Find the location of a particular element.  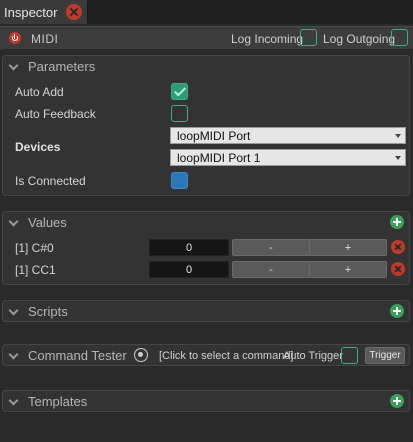

auto-add-checkbox is located at coordinates (179, 91).